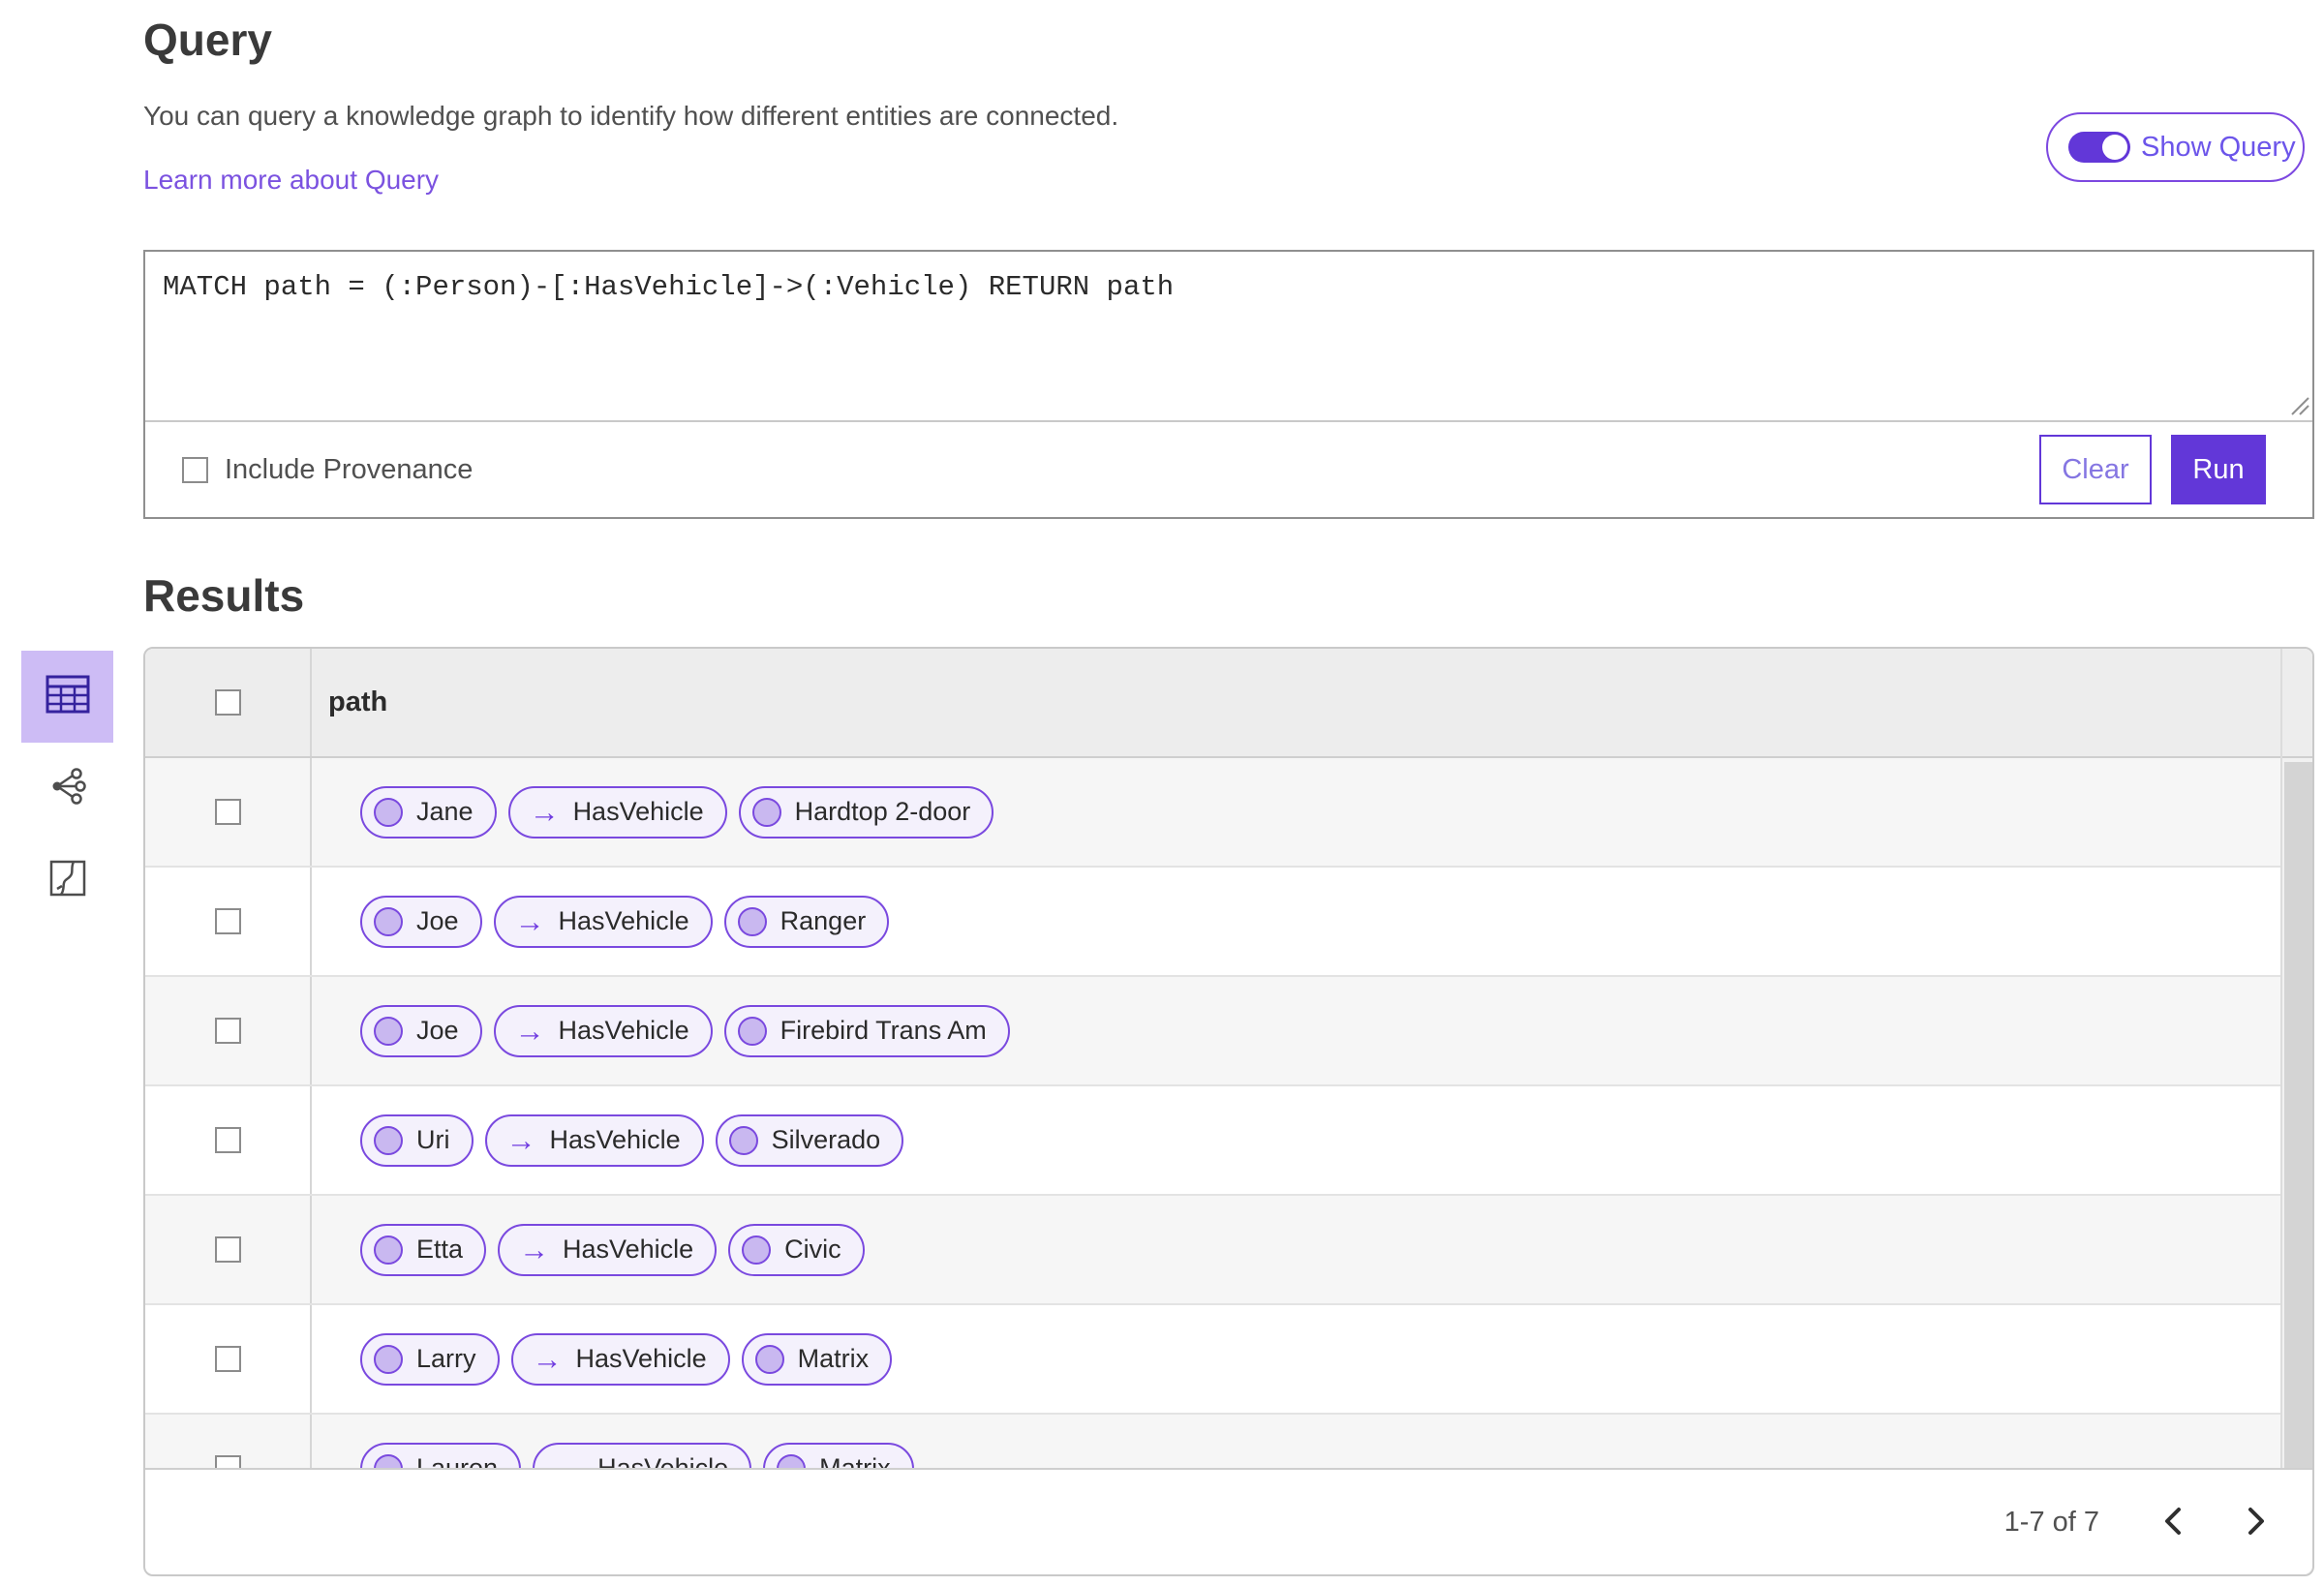 This screenshot has width=2324, height=1586. I want to click on table-row: Etta → HasVehicle Civic, so click(1229, 1250).